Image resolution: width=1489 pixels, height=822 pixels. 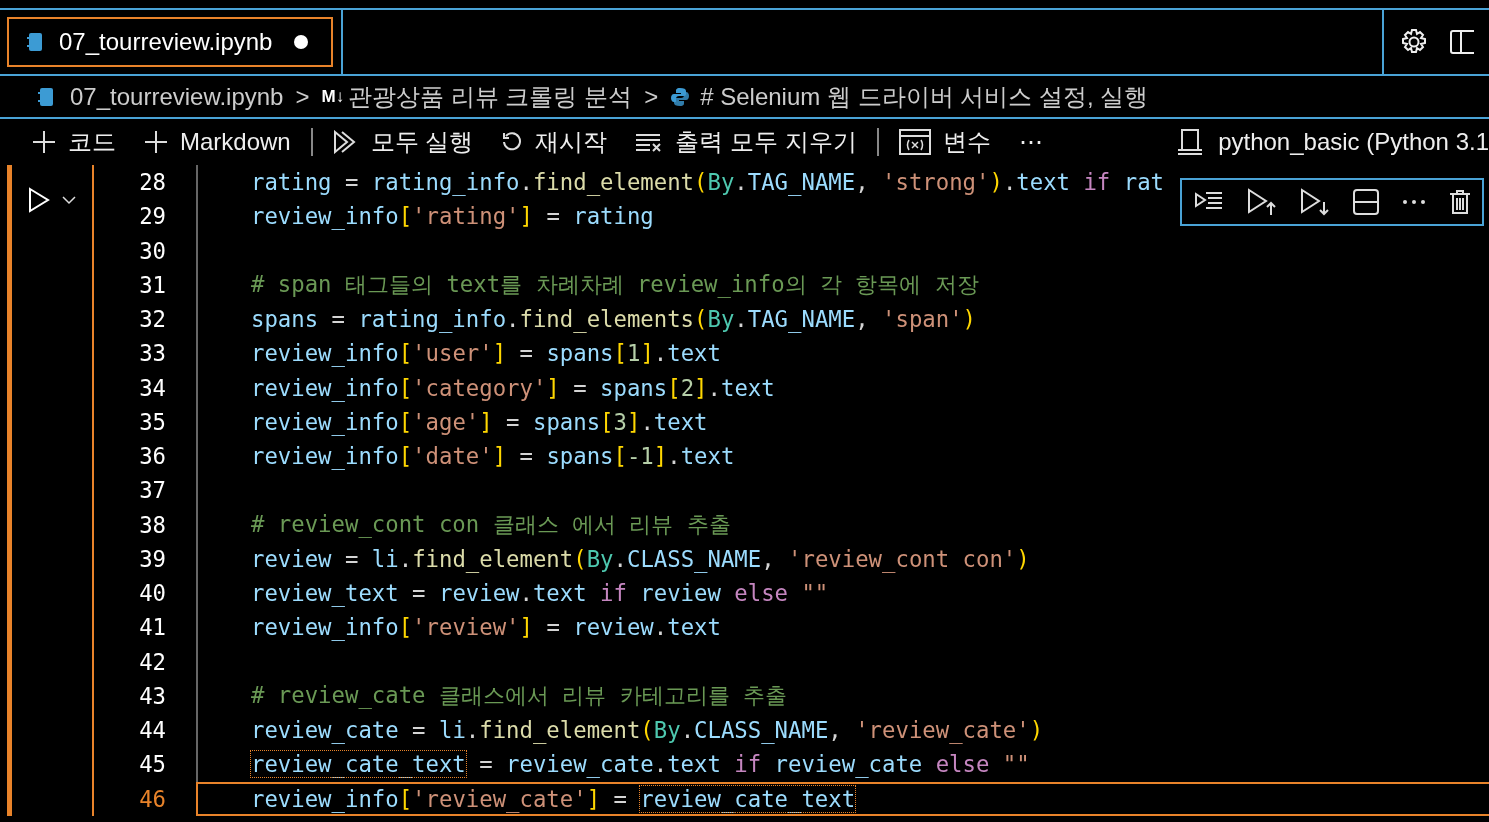 I want to click on toolbar-button: 출력 모두 지우기, so click(x=746, y=142).